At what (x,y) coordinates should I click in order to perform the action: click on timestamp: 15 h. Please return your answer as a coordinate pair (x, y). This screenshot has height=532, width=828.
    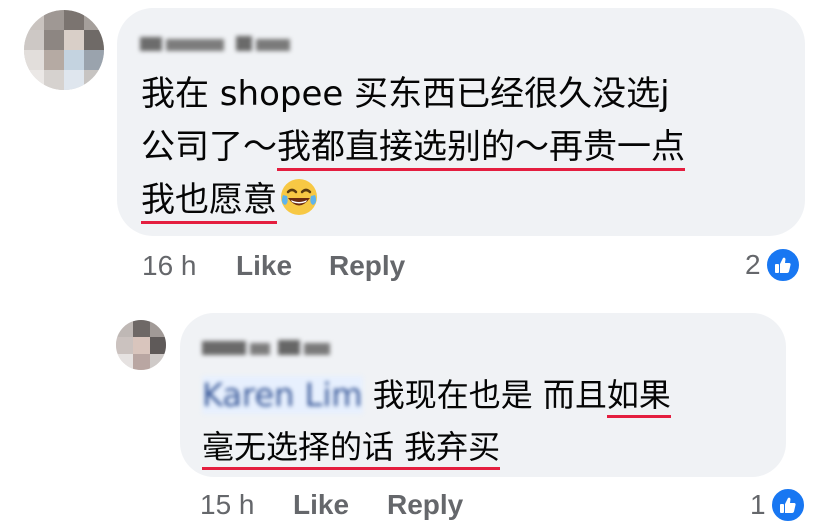
    Looking at the image, I should click on (227, 504).